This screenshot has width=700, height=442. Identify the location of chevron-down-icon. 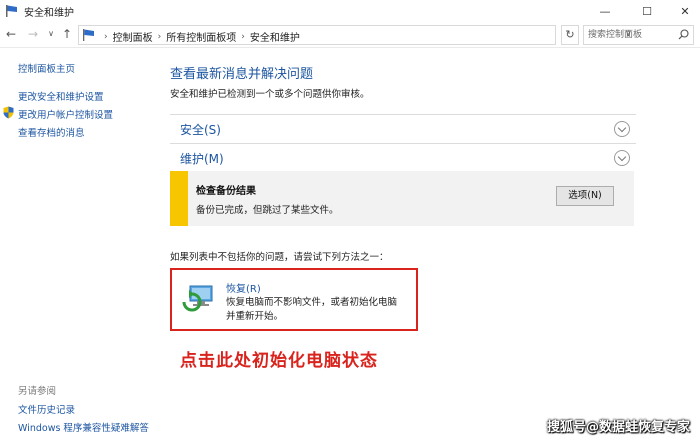
(622, 129).